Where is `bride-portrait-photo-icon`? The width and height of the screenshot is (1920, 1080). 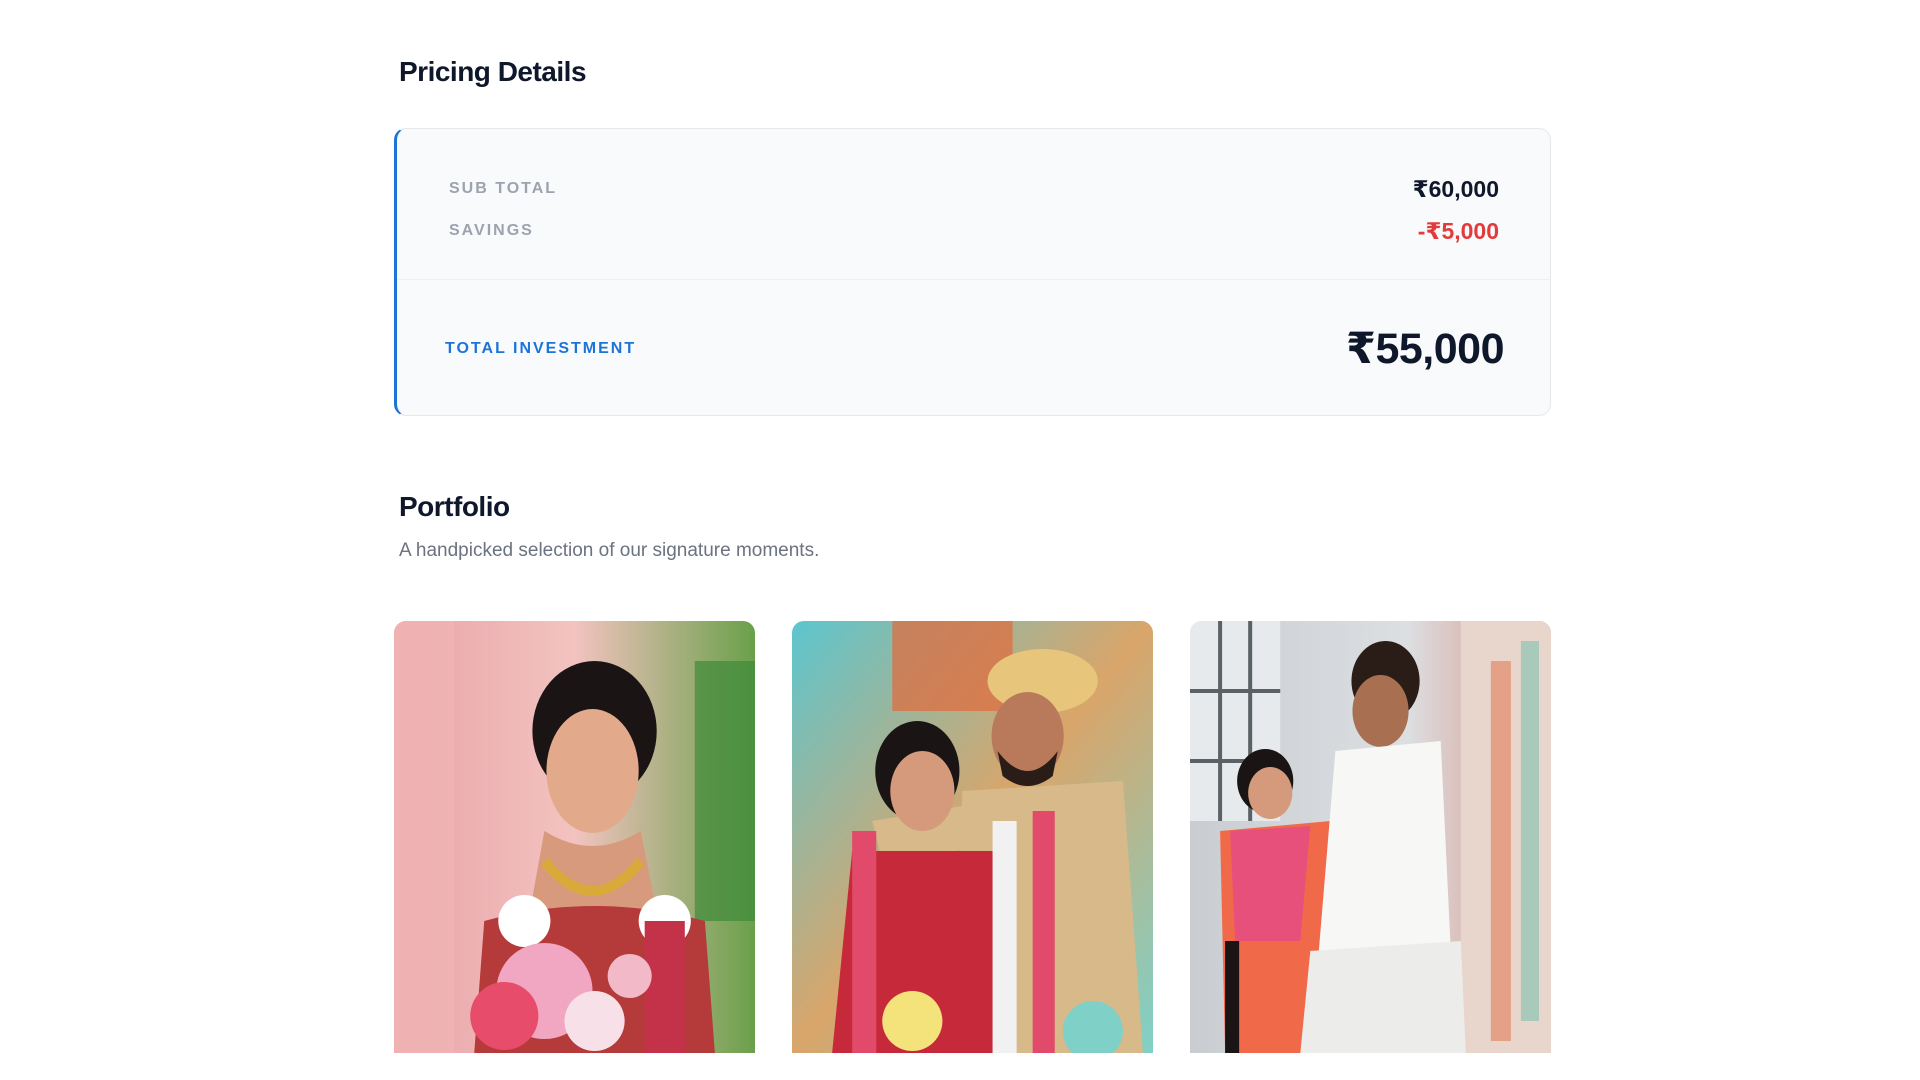
bride-portrait-photo-icon is located at coordinates (574, 837).